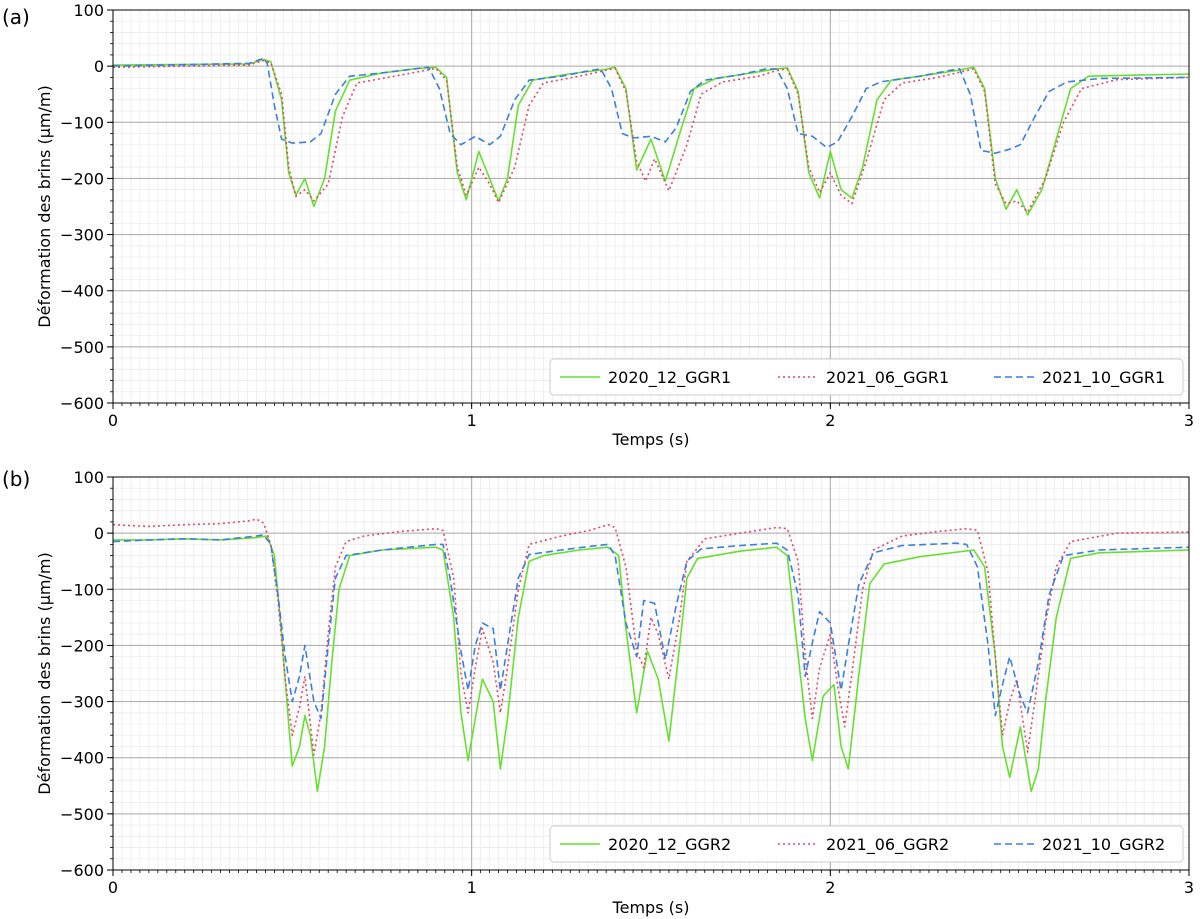  Describe the element at coordinates (669, 845) in the screenshot. I see `legend-label: 2020_12_GGR2` at that location.